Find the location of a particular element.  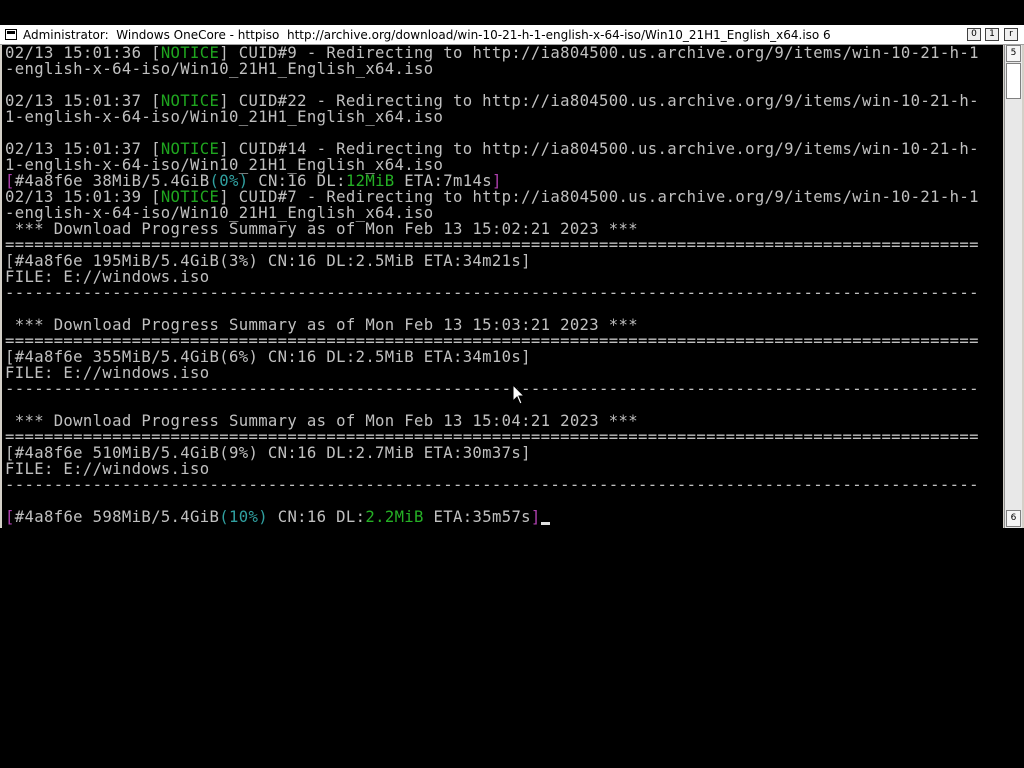

terminal-text: #4a8f6e 598MiB/5.4GiB is located at coordinates (117, 517).